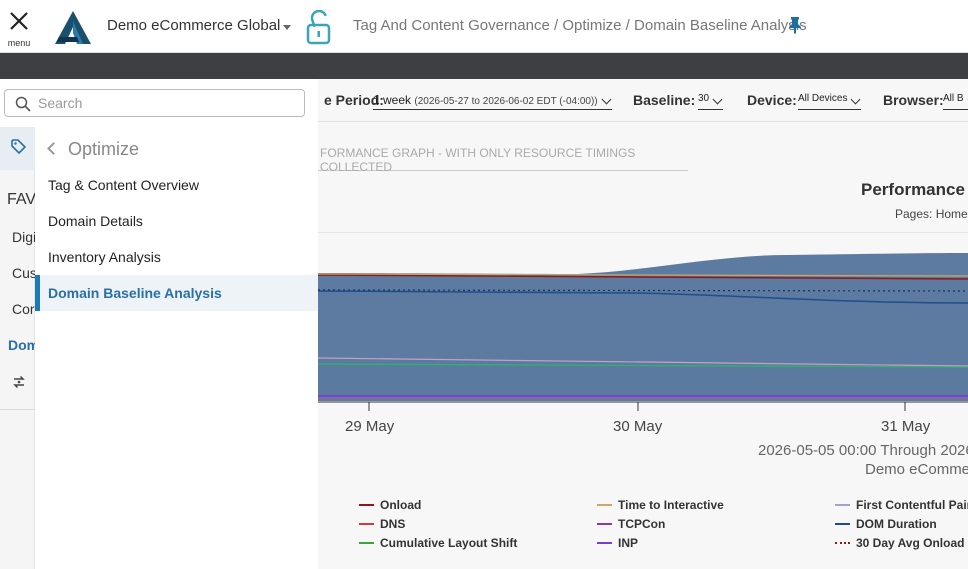 This screenshot has height=569, width=968. What do you see at coordinates (795, 25) in the screenshot?
I see `pin-icon` at bounding box center [795, 25].